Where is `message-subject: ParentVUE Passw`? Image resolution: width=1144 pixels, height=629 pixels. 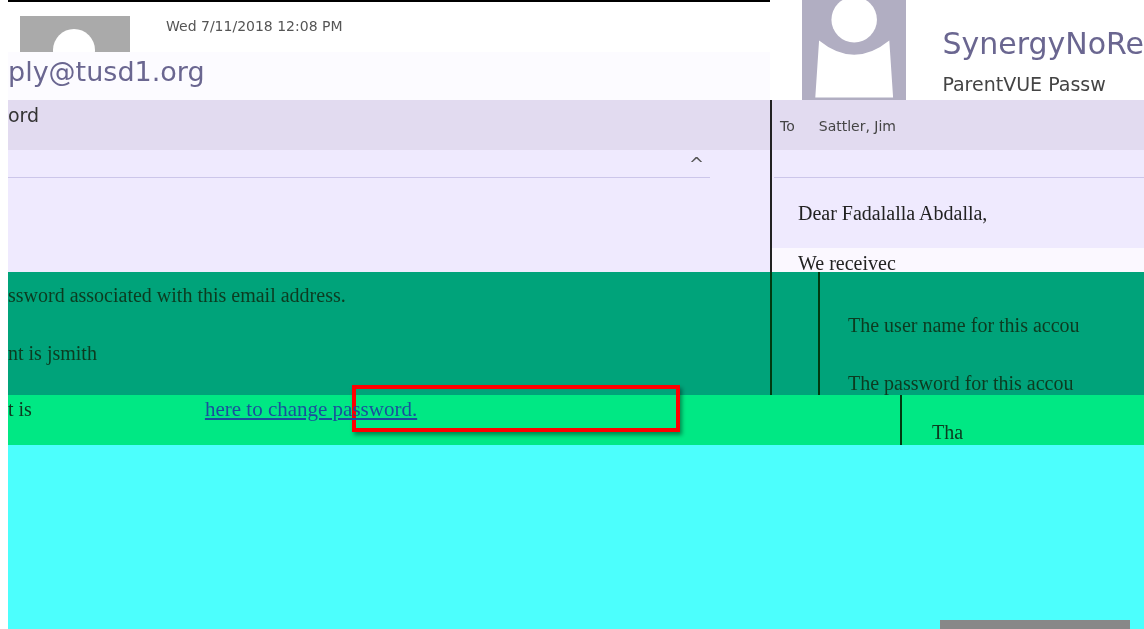
message-subject: ParentVUE Passw is located at coordinates (1024, 84).